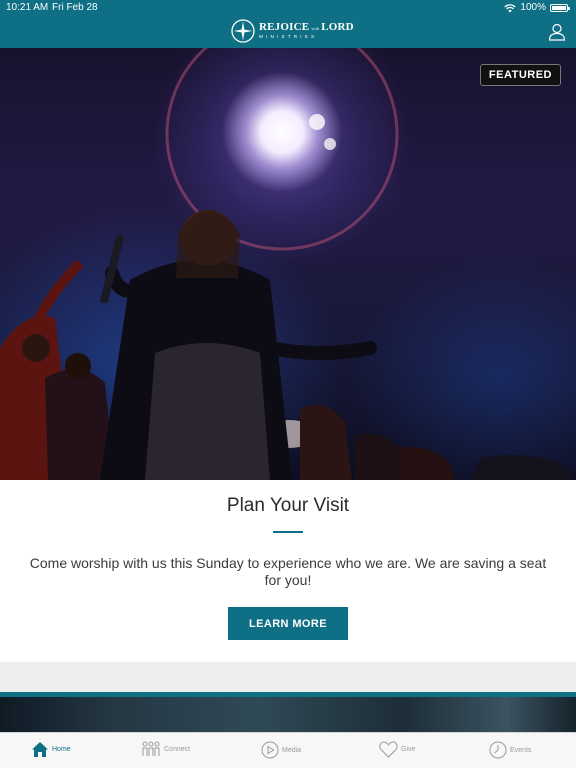  What do you see at coordinates (521, 750) in the screenshot?
I see `tab-events-label: Events` at bounding box center [521, 750].